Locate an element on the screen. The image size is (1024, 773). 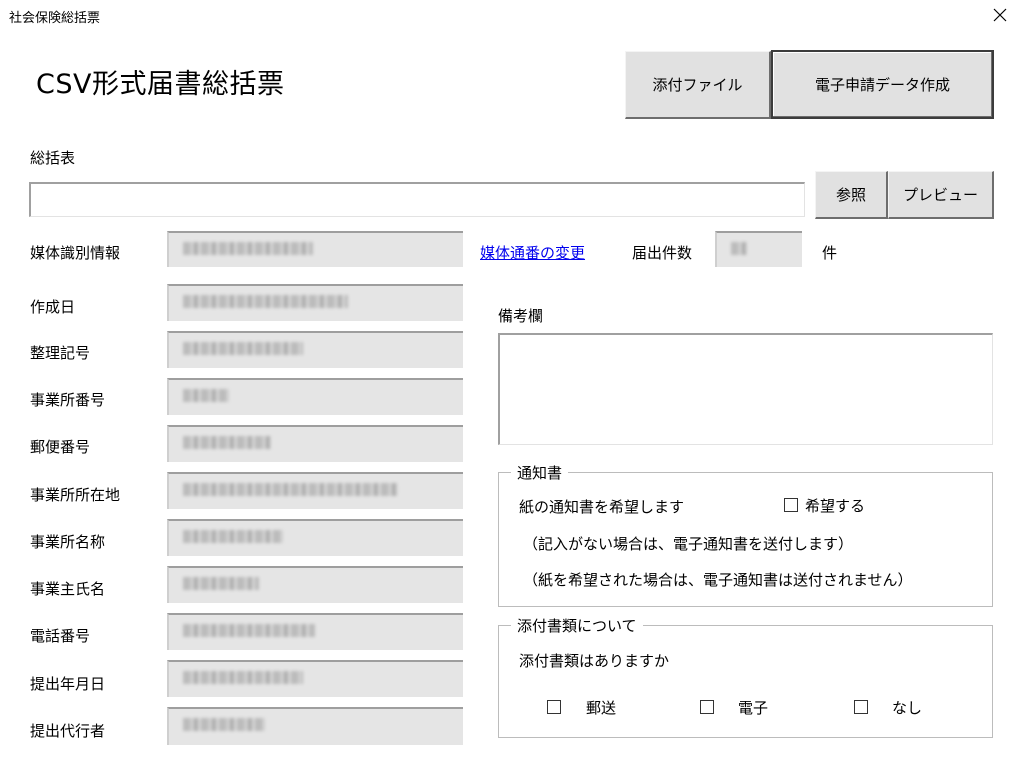
submission-agent-field is located at coordinates (315, 726).